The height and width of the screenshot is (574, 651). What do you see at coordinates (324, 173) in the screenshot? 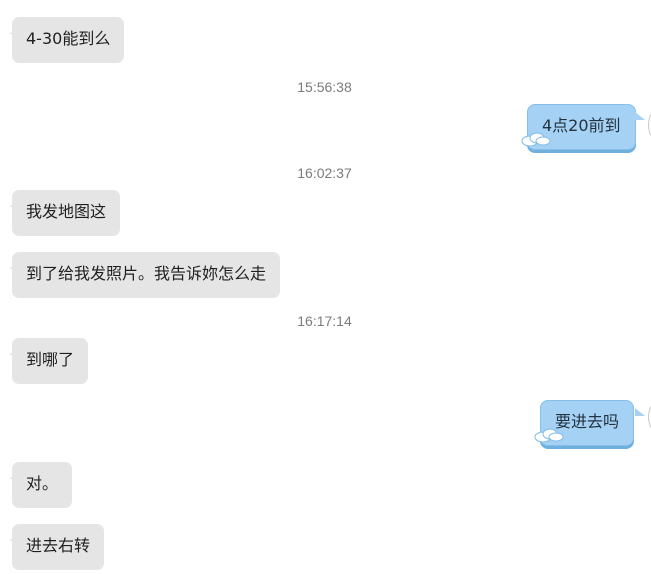
I see `message-timestamp: 16:02:37` at bounding box center [324, 173].